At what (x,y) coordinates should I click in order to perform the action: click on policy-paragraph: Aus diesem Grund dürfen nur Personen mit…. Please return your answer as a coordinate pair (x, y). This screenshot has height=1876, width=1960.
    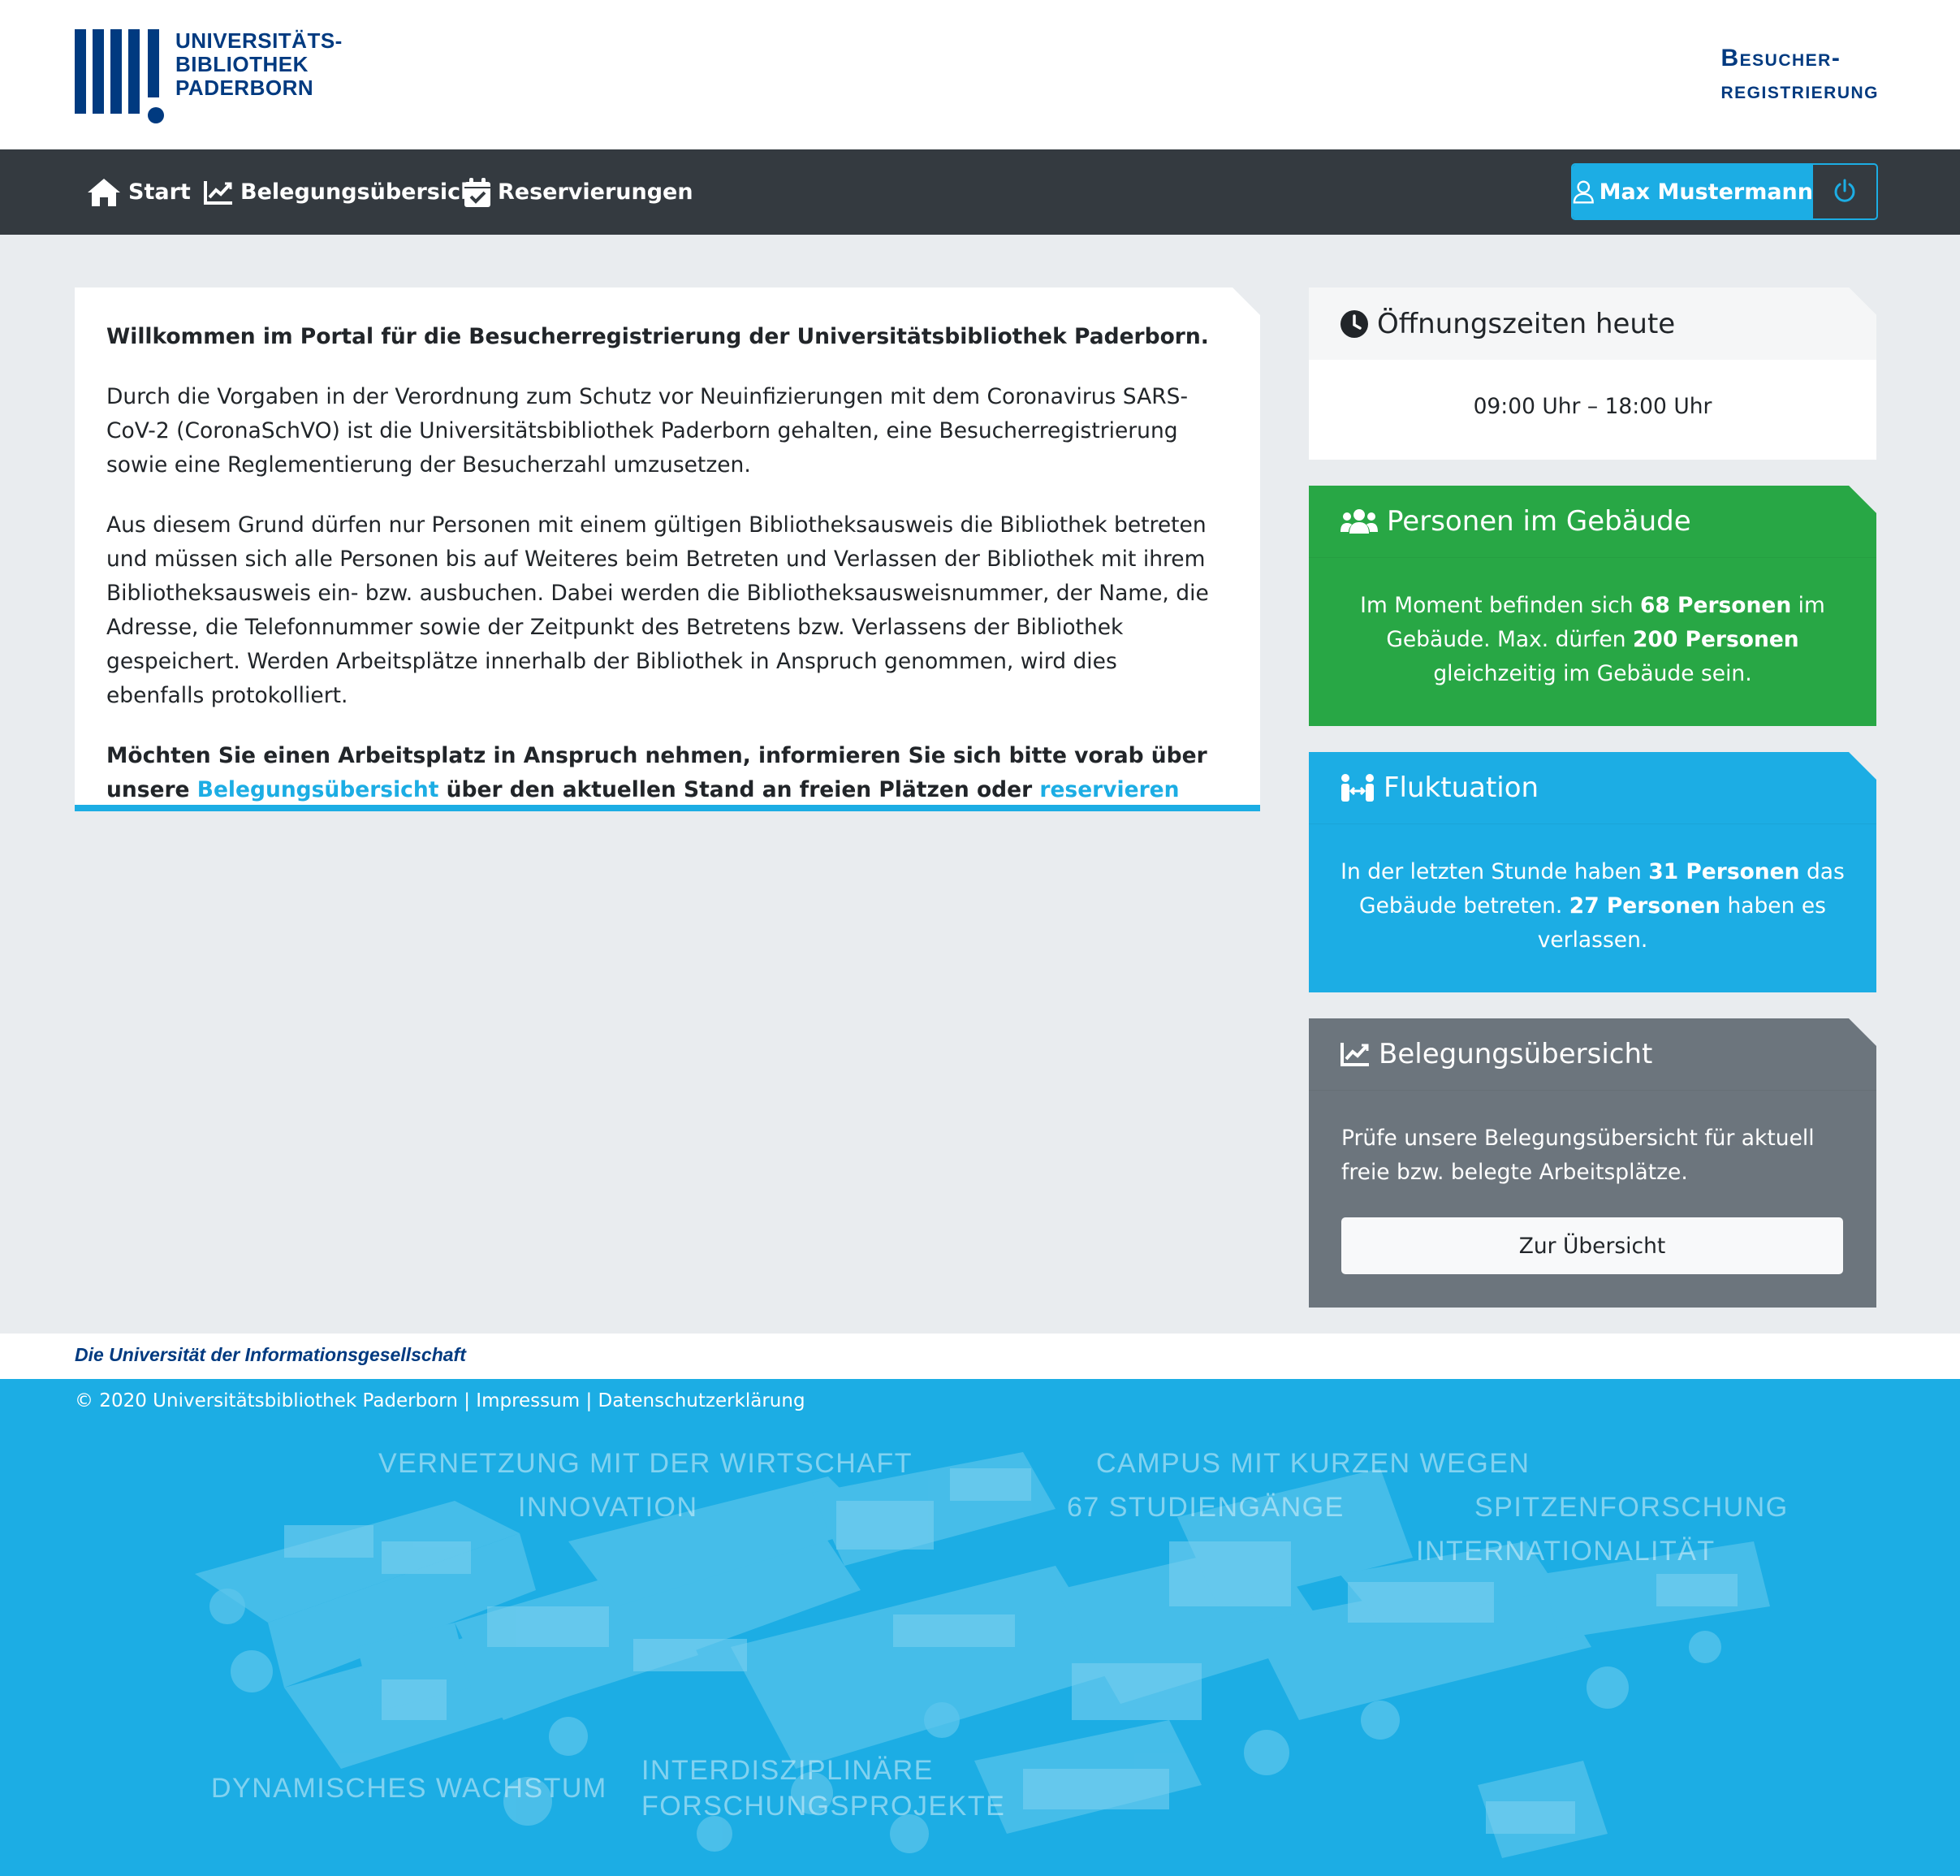
    Looking at the image, I should click on (657, 610).